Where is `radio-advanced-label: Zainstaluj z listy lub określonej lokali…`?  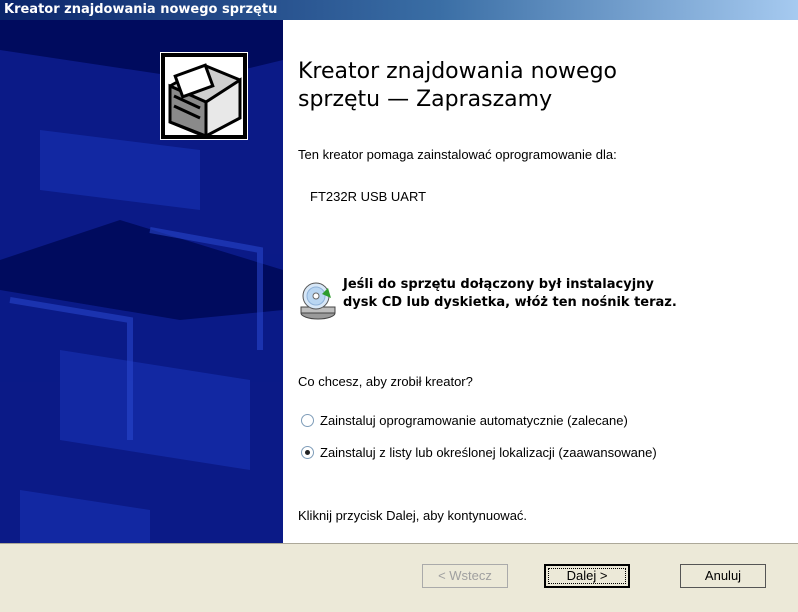 radio-advanced-label: Zainstaluj z listy lub określonej lokali… is located at coordinates (488, 452).